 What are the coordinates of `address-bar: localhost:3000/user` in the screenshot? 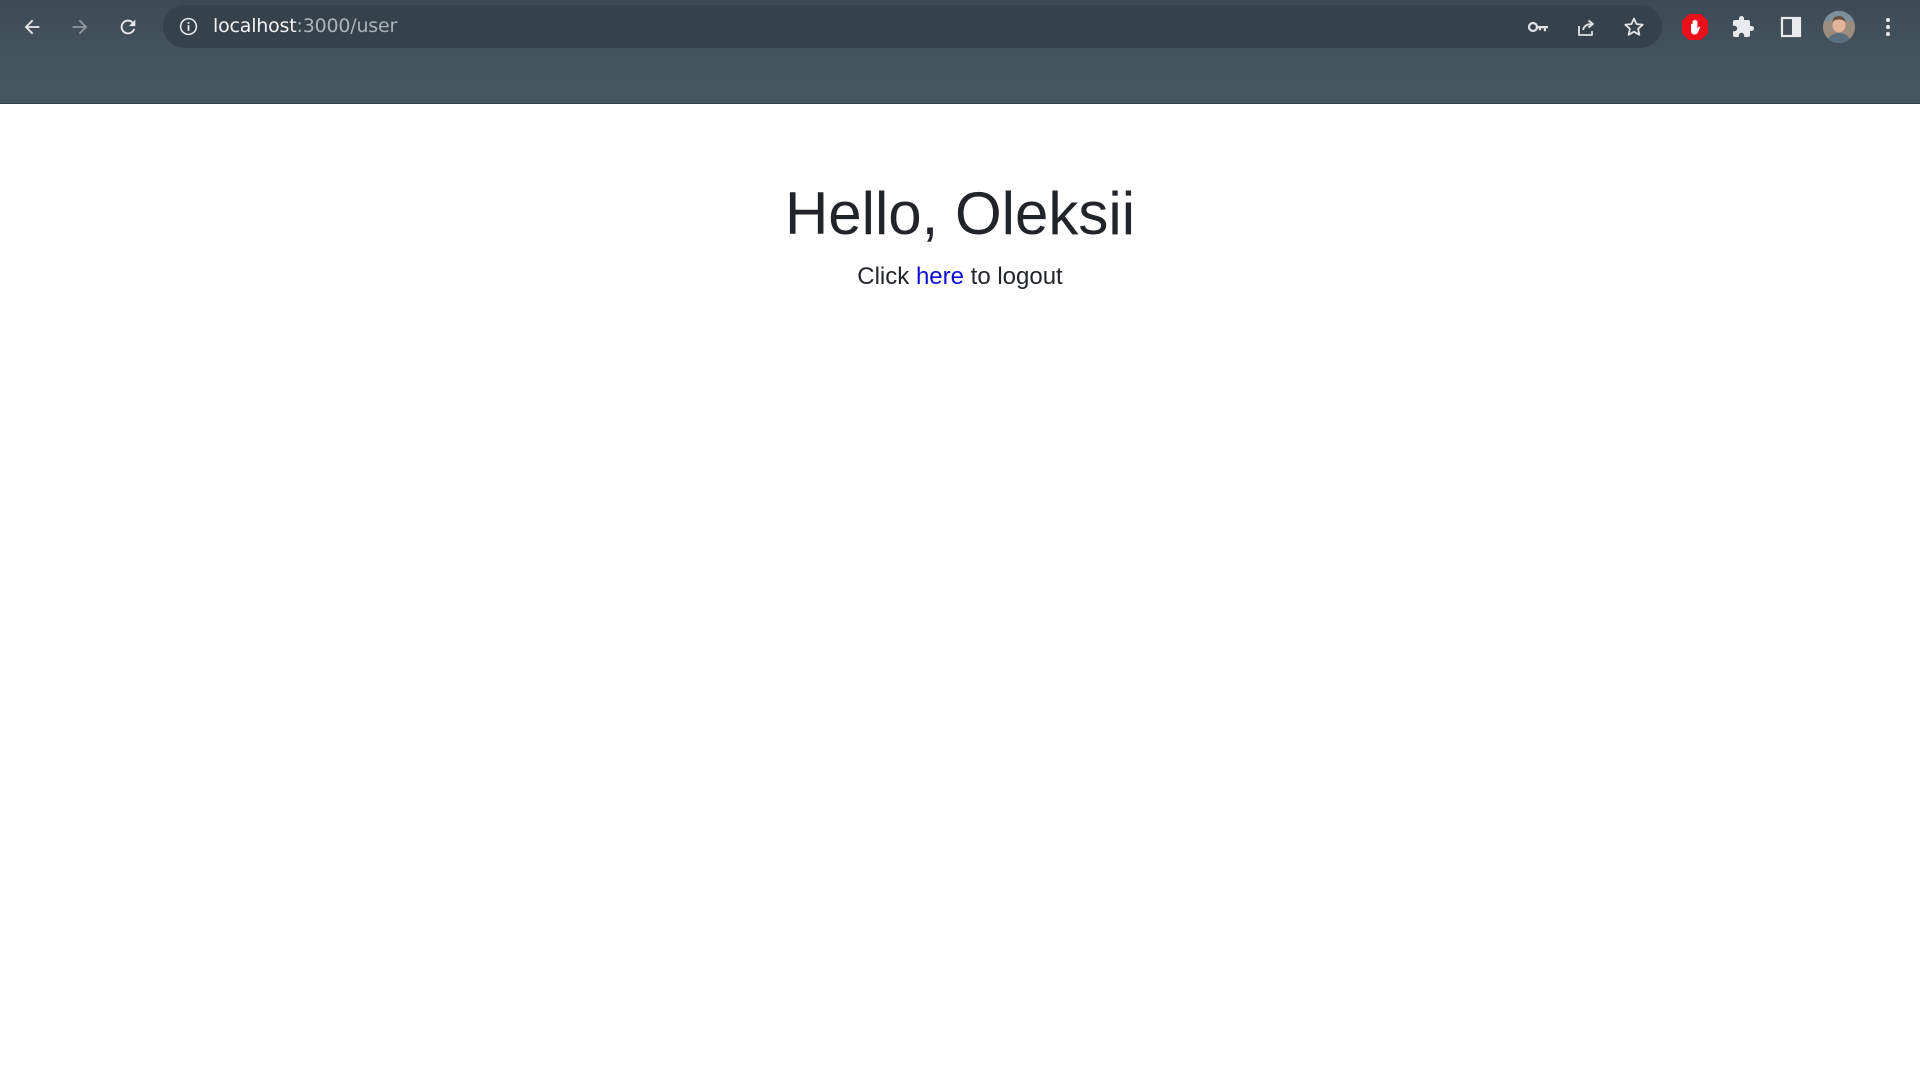 It's located at (912, 26).